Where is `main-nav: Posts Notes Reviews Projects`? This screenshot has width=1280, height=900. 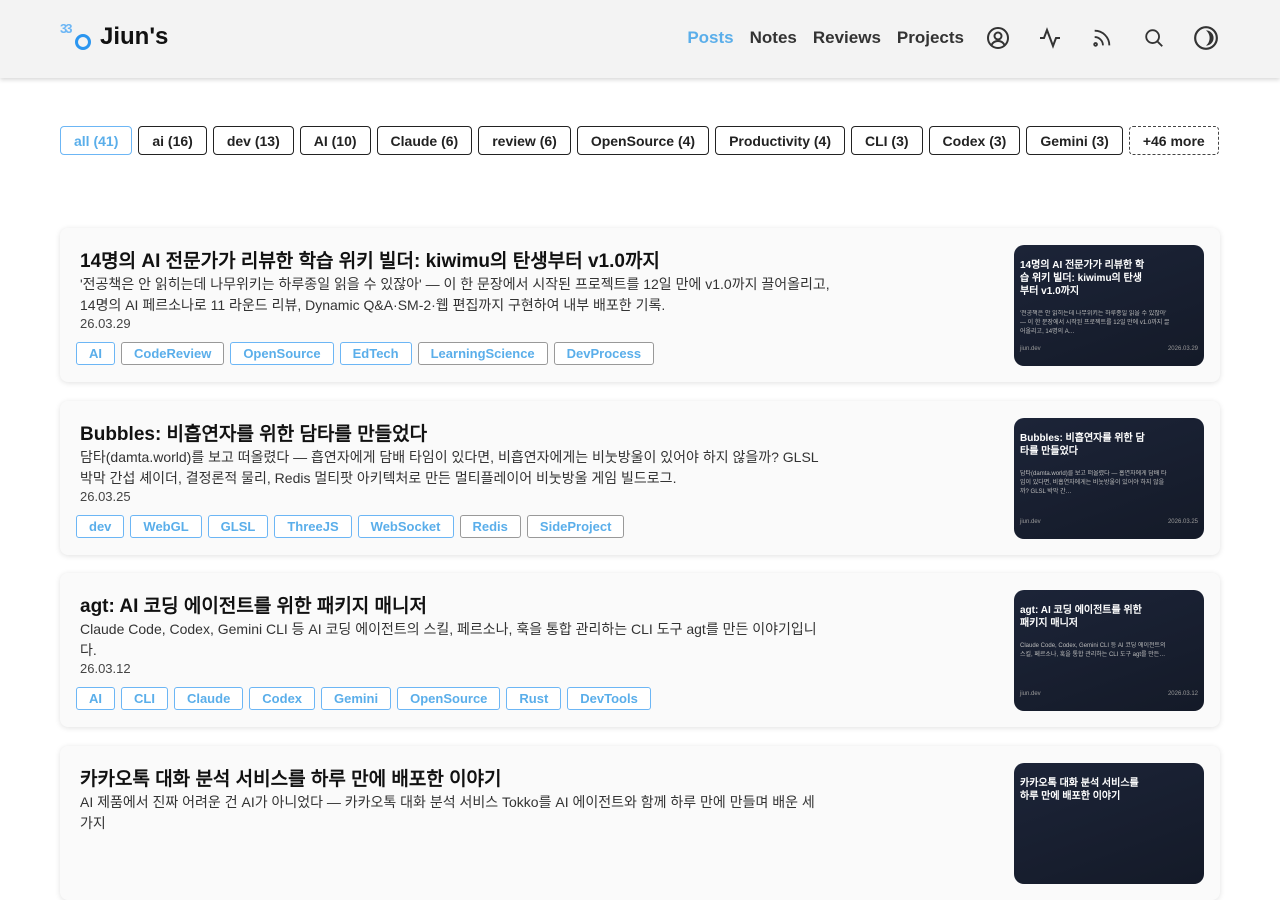
main-nav: Posts Notes Reviews Projects is located at coordinates (953, 38).